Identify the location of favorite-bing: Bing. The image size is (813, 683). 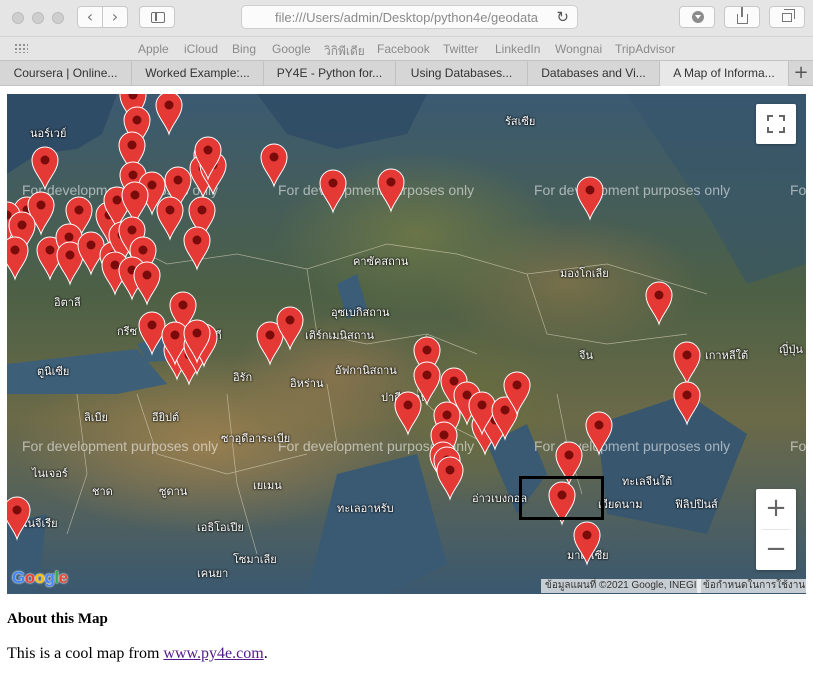
(244, 49).